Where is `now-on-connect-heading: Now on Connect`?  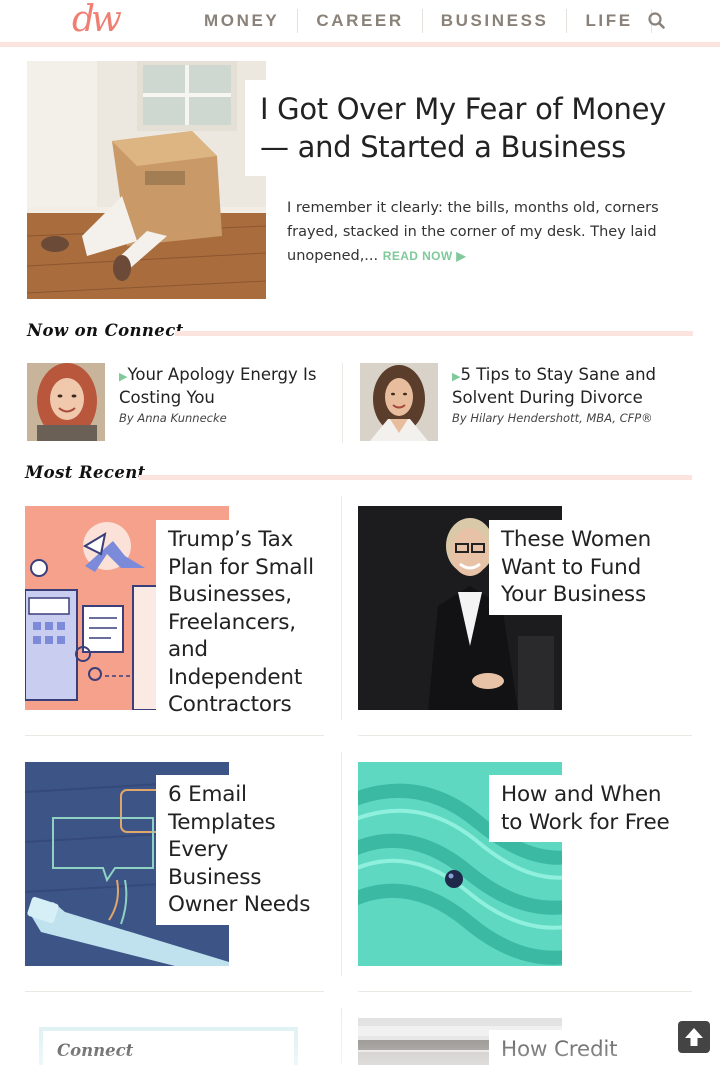
now-on-connect-heading: Now on Connect is located at coordinates (105, 330).